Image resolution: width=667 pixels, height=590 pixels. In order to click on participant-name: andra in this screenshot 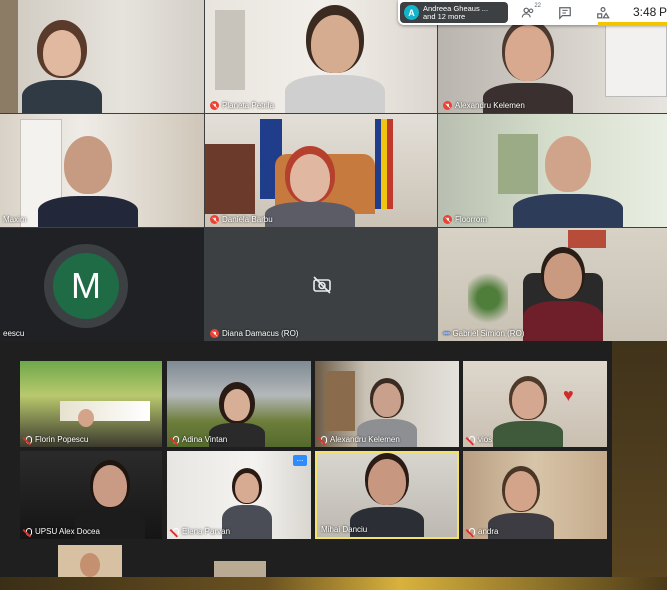, I will do `click(482, 531)`.